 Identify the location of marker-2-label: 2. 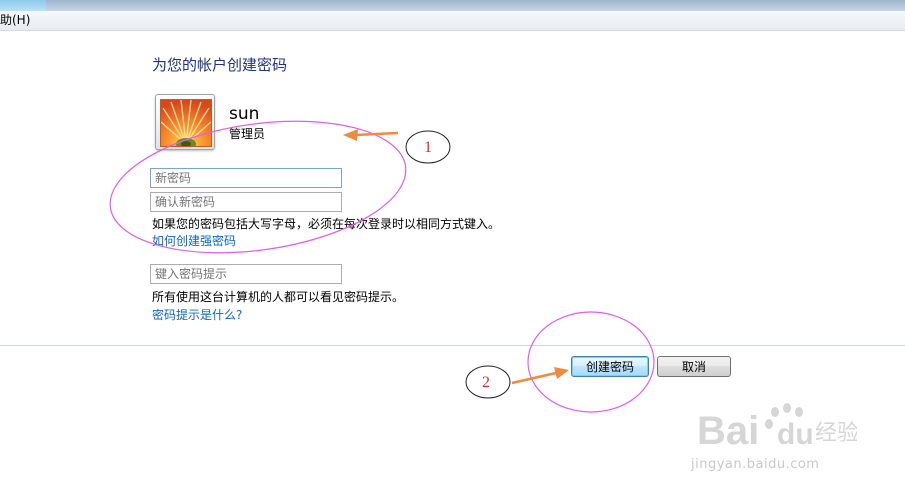
(486, 382).